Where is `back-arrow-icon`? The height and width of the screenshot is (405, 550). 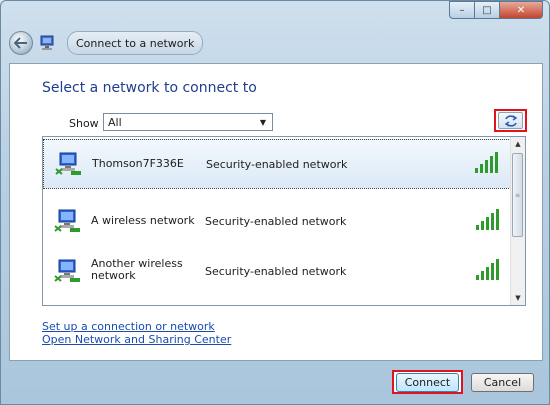
back-arrow-icon is located at coordinates (20, 43).